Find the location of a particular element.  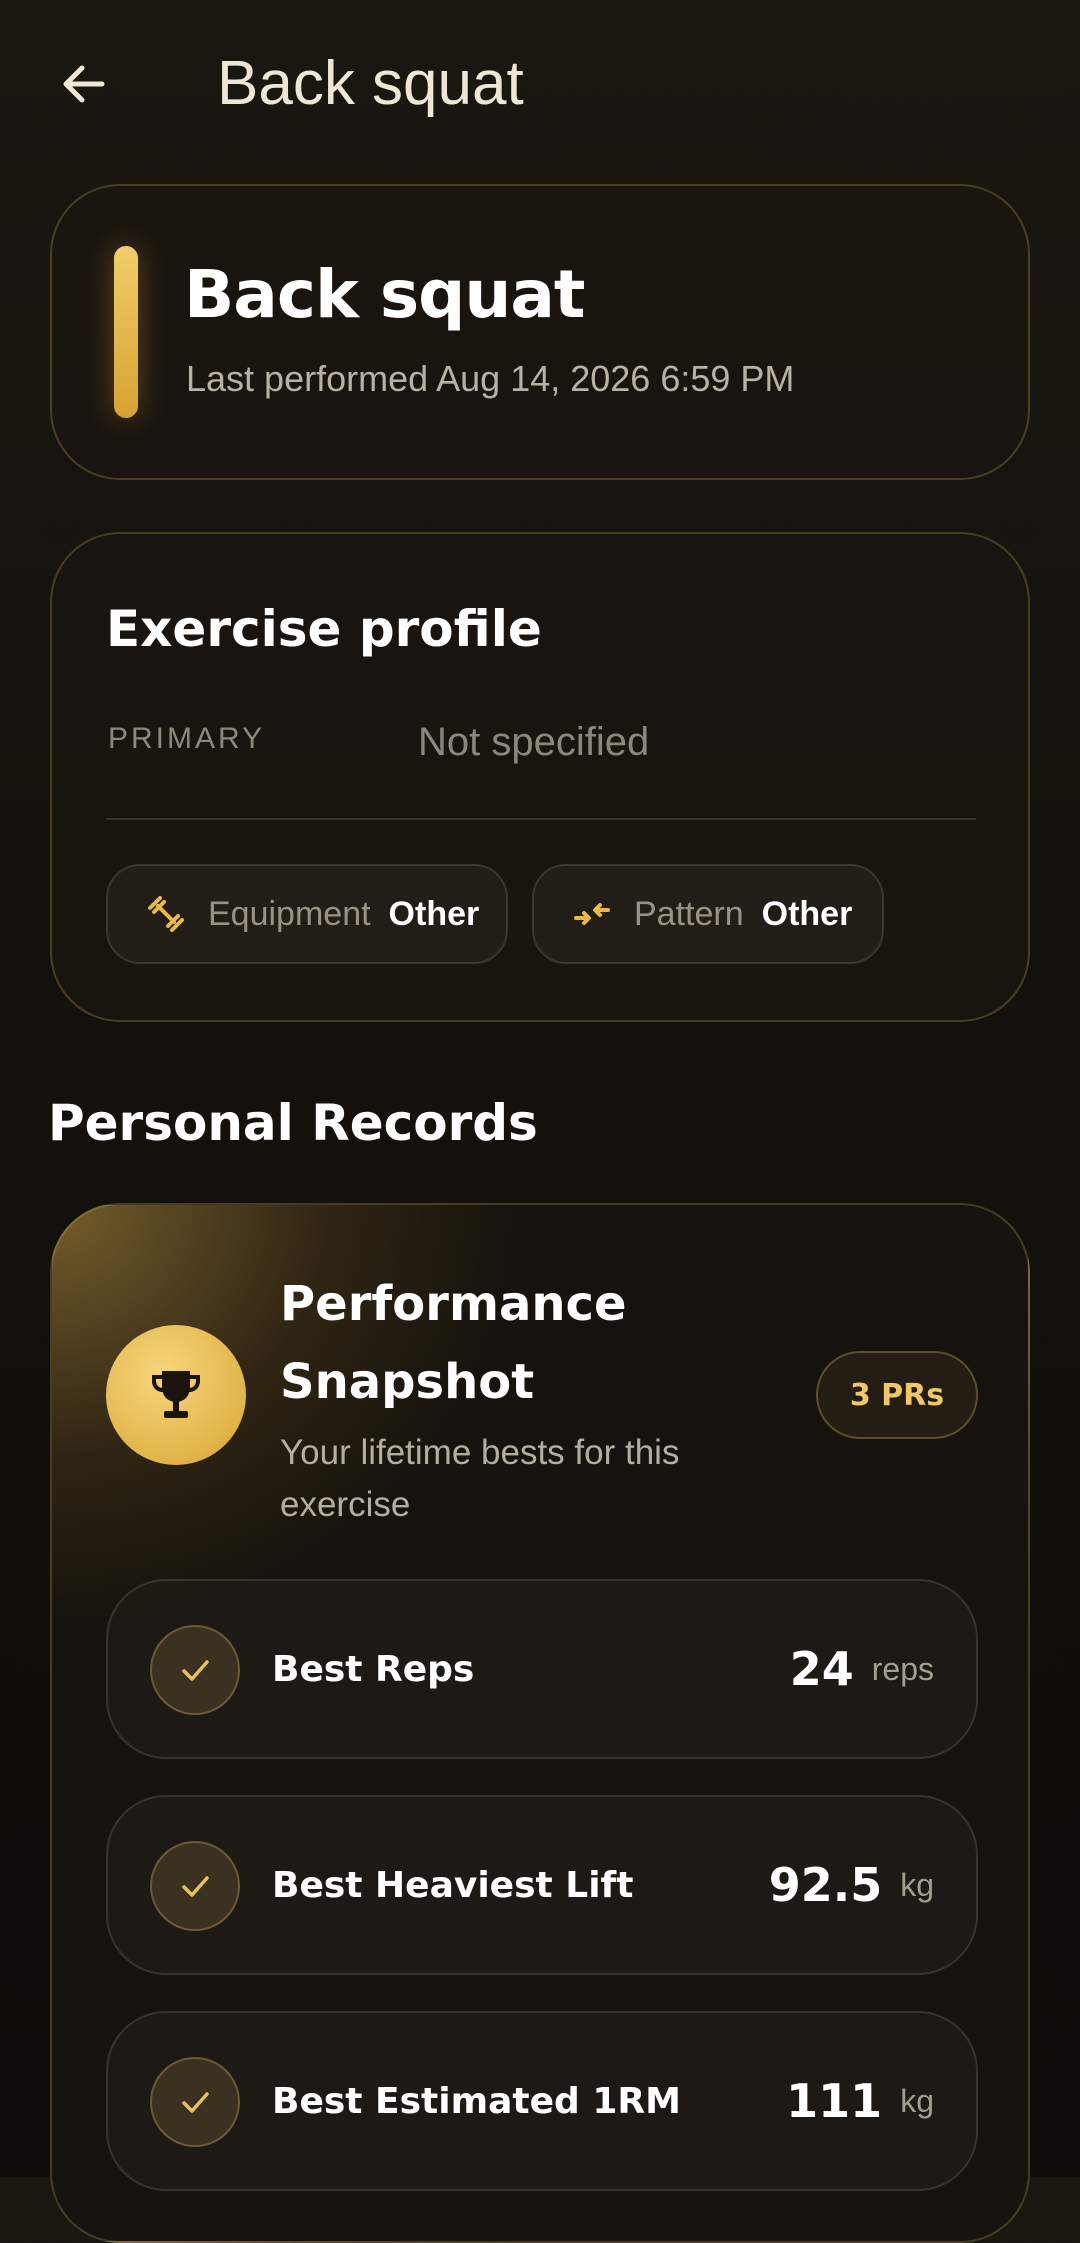

pr-value-group: 92.5 kg is located at coordinates (851, 1885).